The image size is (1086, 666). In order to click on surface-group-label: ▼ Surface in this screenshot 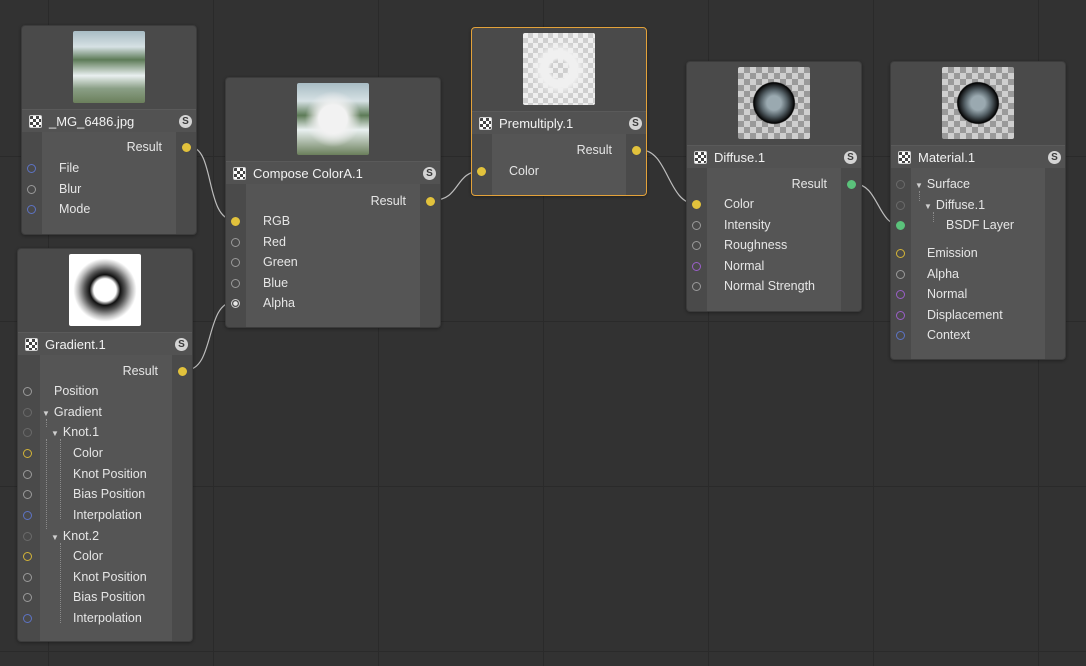, I will do `click(942, 184)`.